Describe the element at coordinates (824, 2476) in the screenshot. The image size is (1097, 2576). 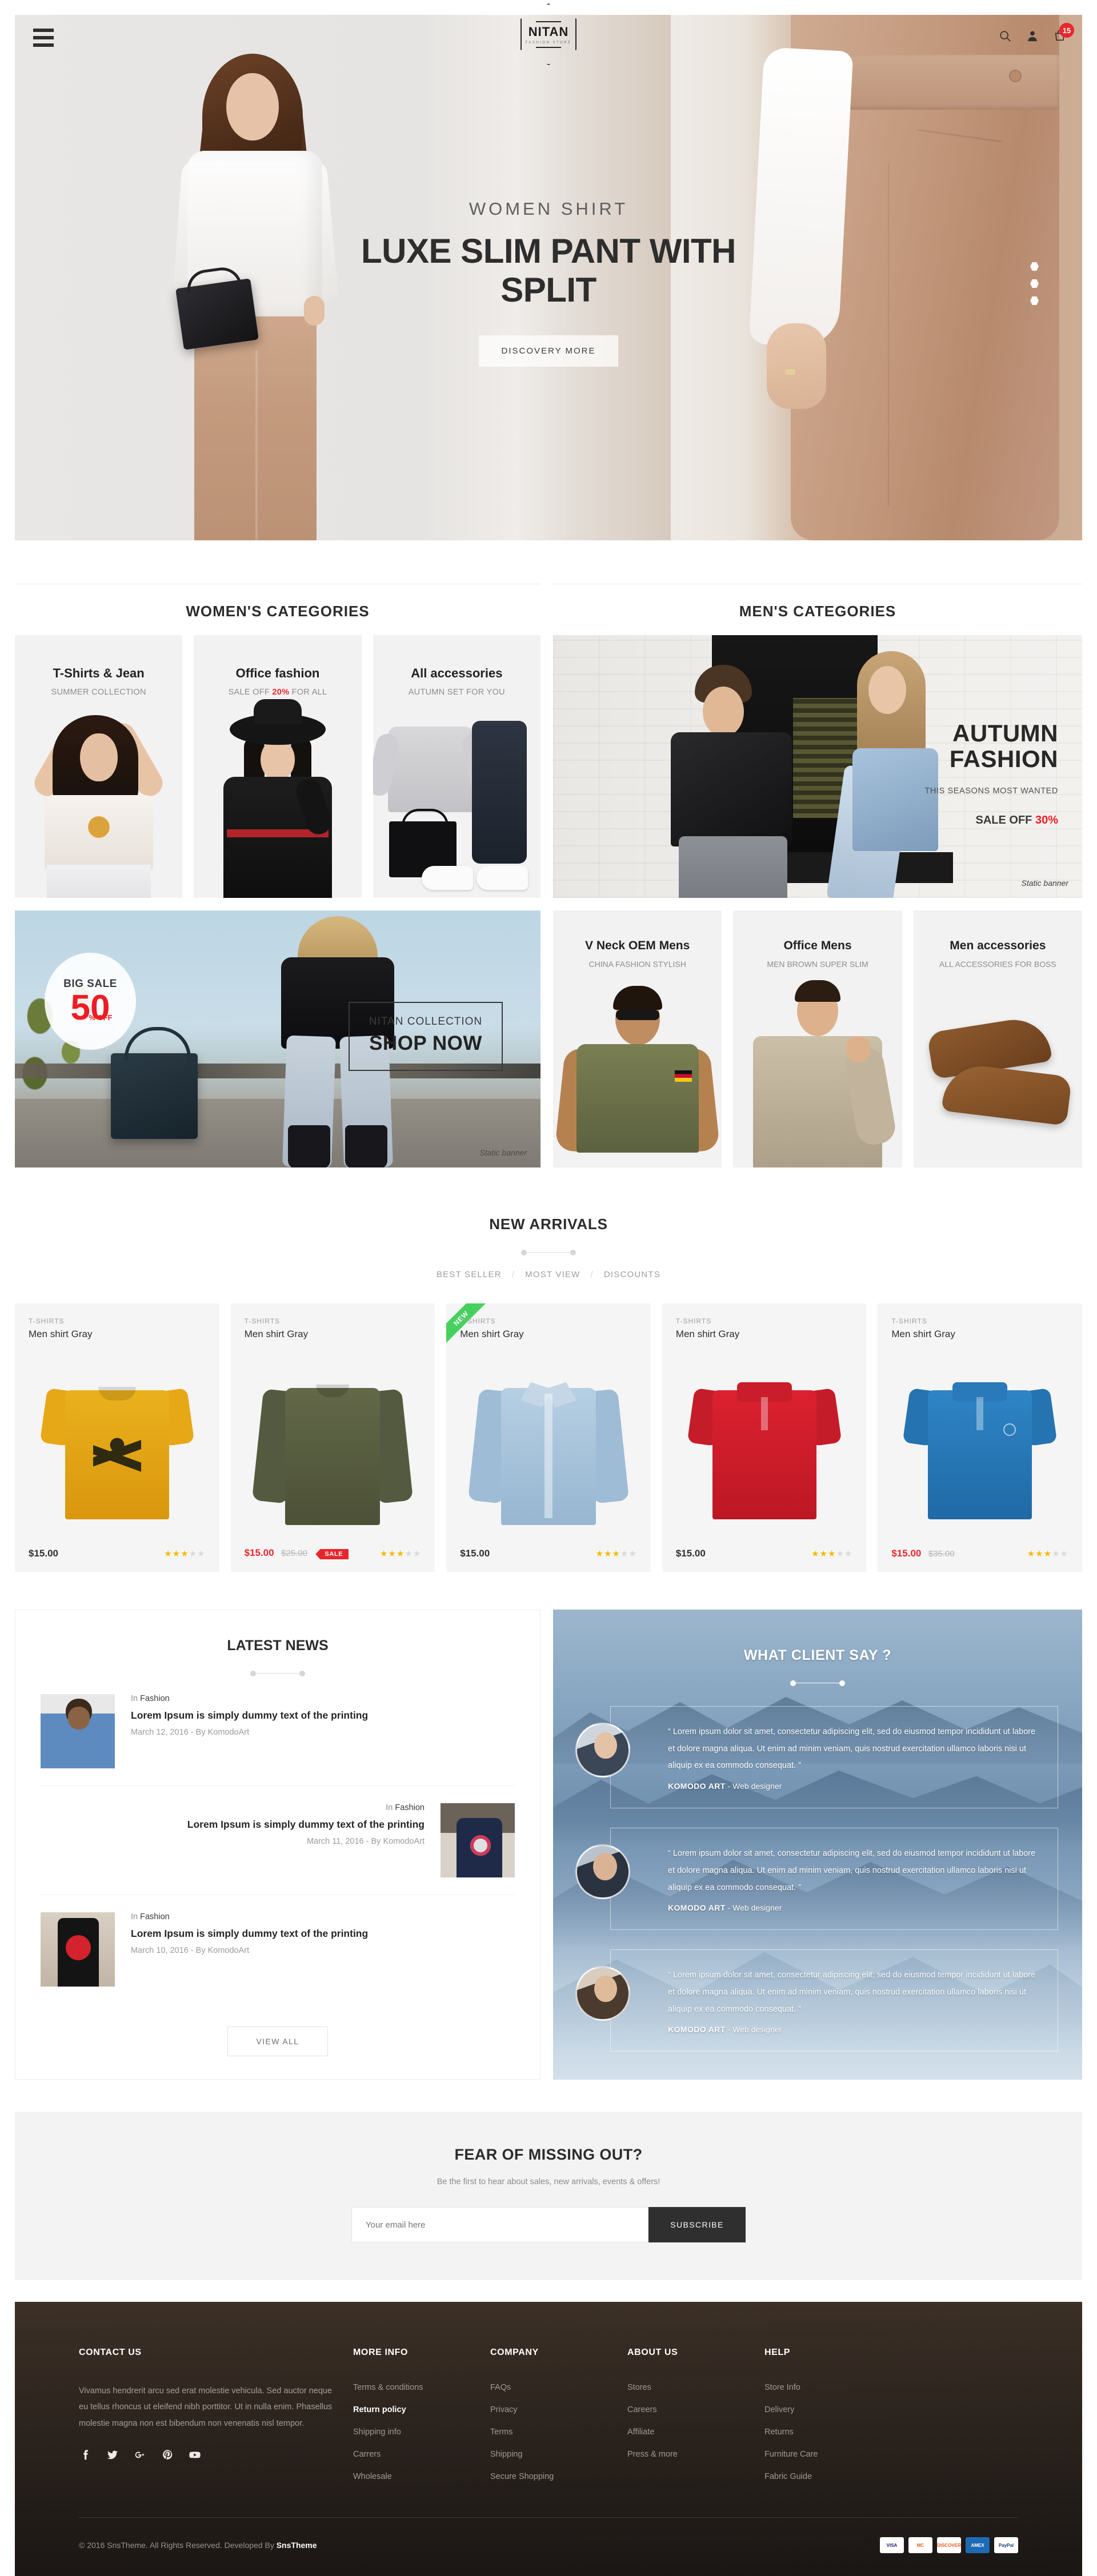
I see `footer-link: Fabric Guide` at that location.